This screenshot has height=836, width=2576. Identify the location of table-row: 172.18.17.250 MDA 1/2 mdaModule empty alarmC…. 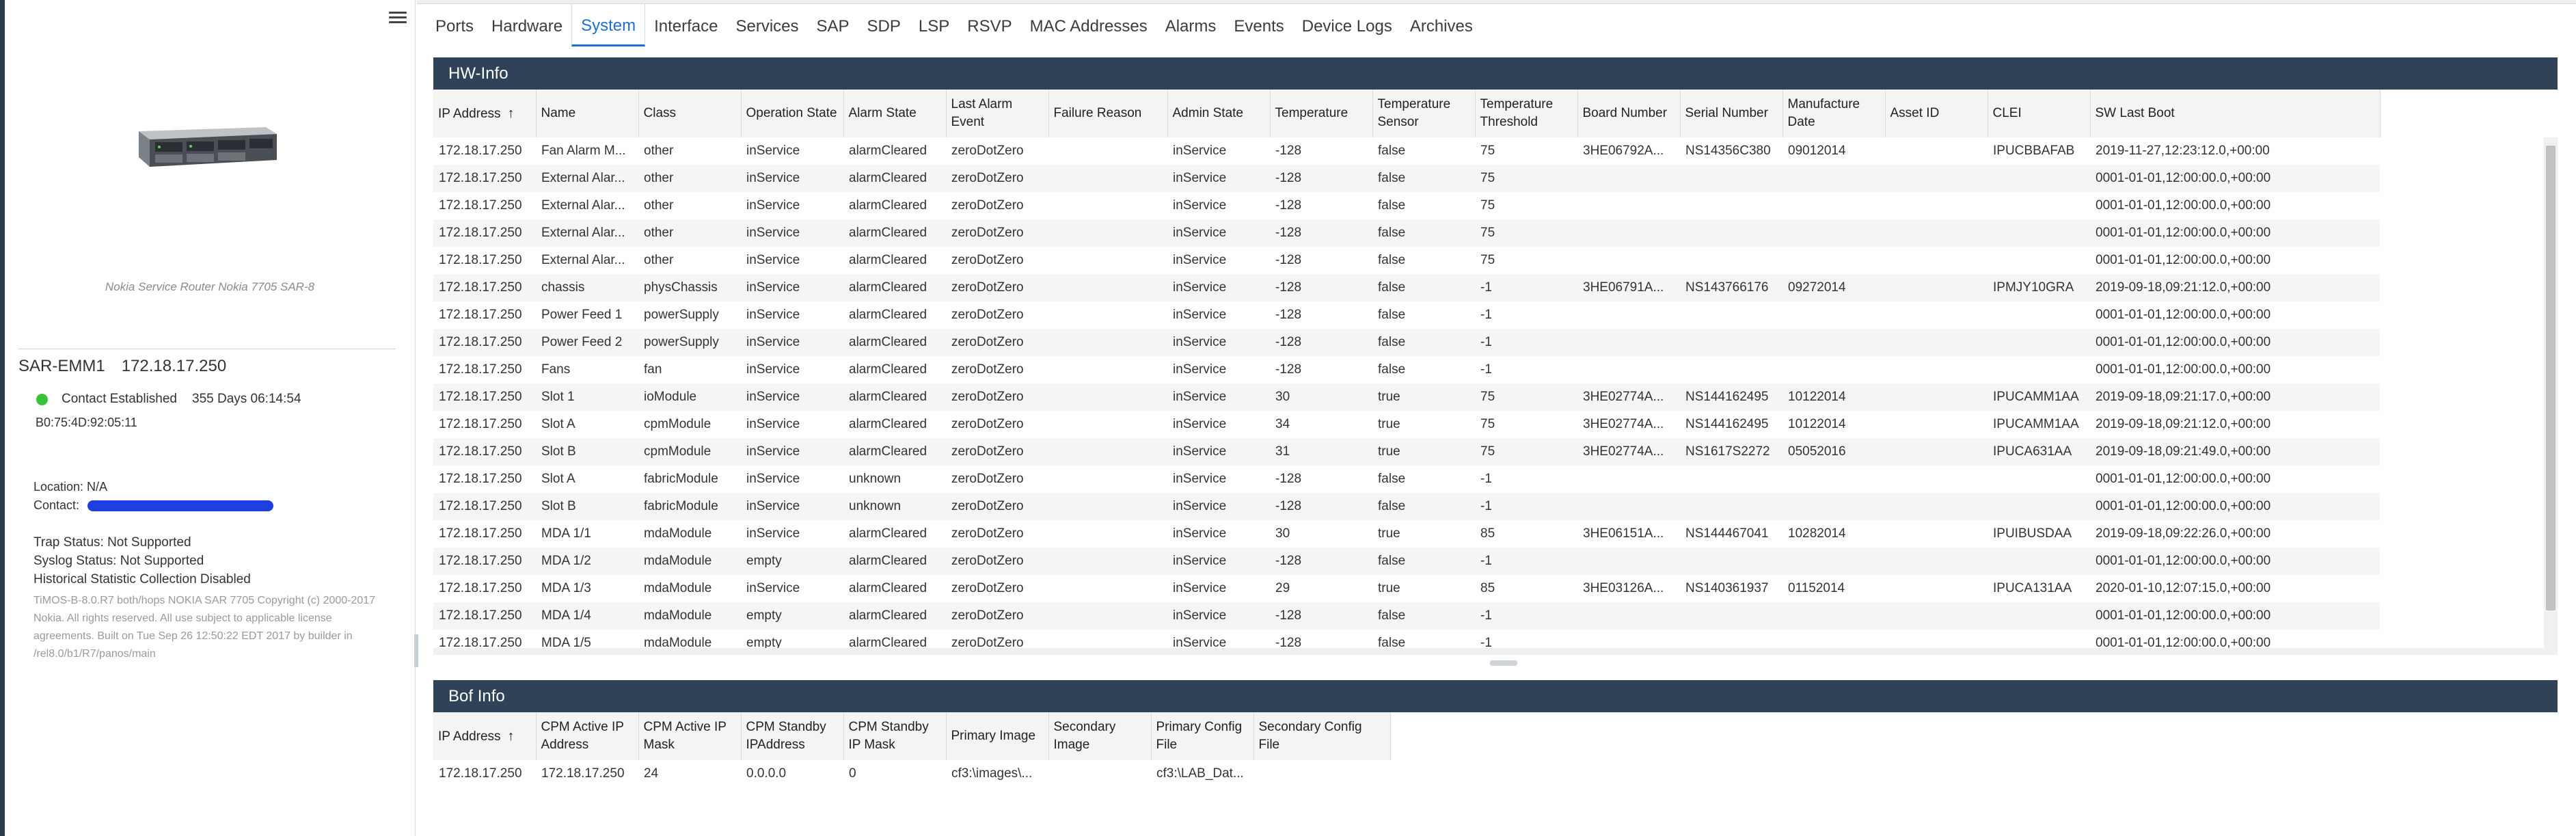
(1406, 561).